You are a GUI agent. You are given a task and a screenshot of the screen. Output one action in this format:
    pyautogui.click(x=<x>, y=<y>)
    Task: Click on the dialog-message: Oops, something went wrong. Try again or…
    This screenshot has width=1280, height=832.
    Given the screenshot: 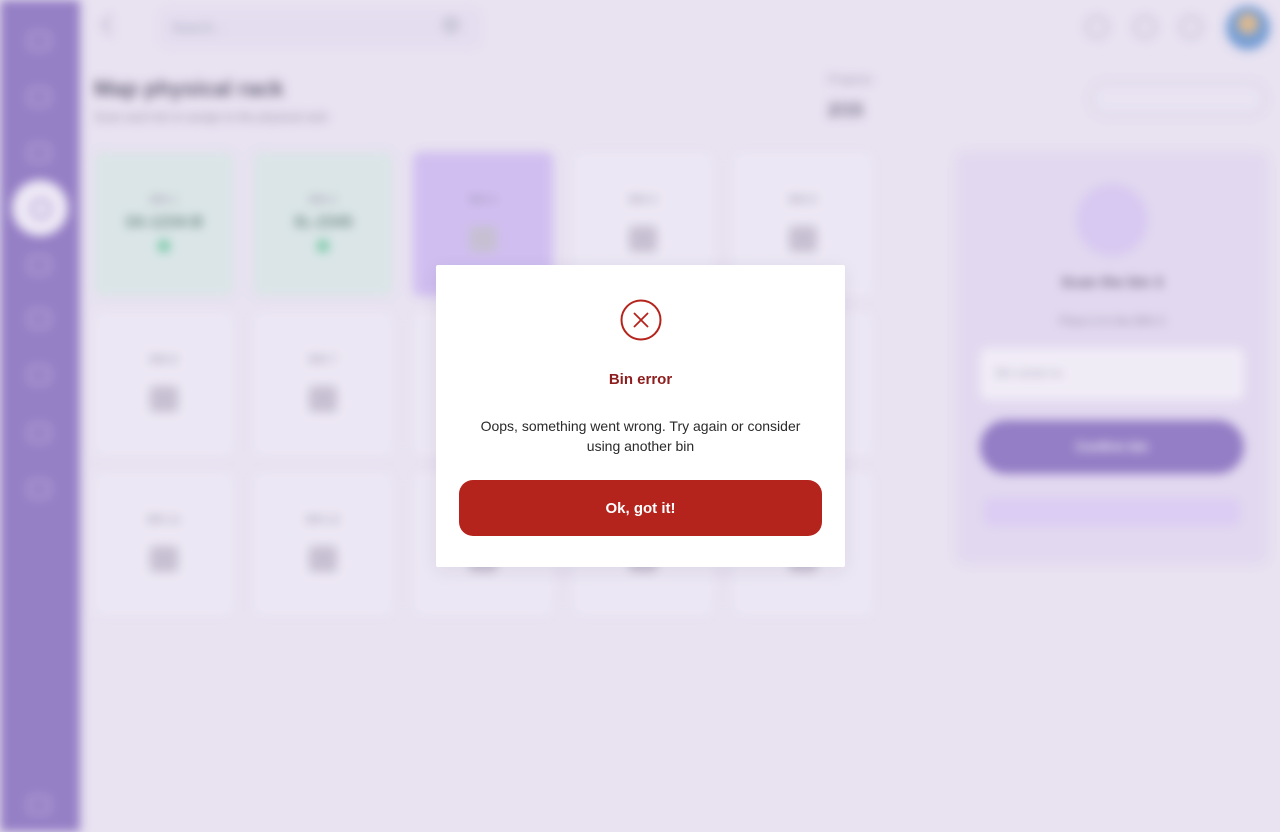 What is the action you would take?
    pyautogui.click(x=640, y=436)
    